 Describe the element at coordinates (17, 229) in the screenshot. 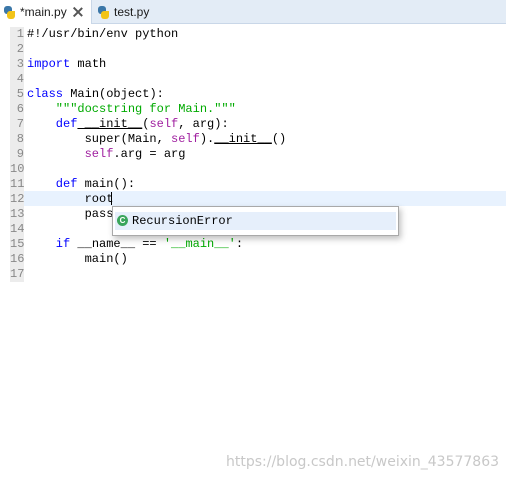

I see `line-number: 14` at that location.